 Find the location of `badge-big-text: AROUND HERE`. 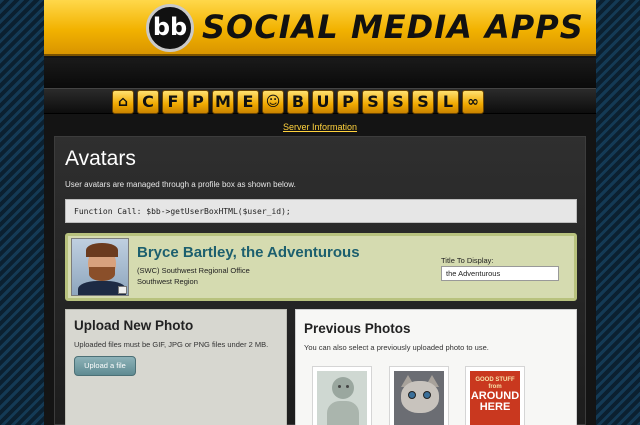

badge-big-text: AROUND HERE is located at coordinates (495, 401).